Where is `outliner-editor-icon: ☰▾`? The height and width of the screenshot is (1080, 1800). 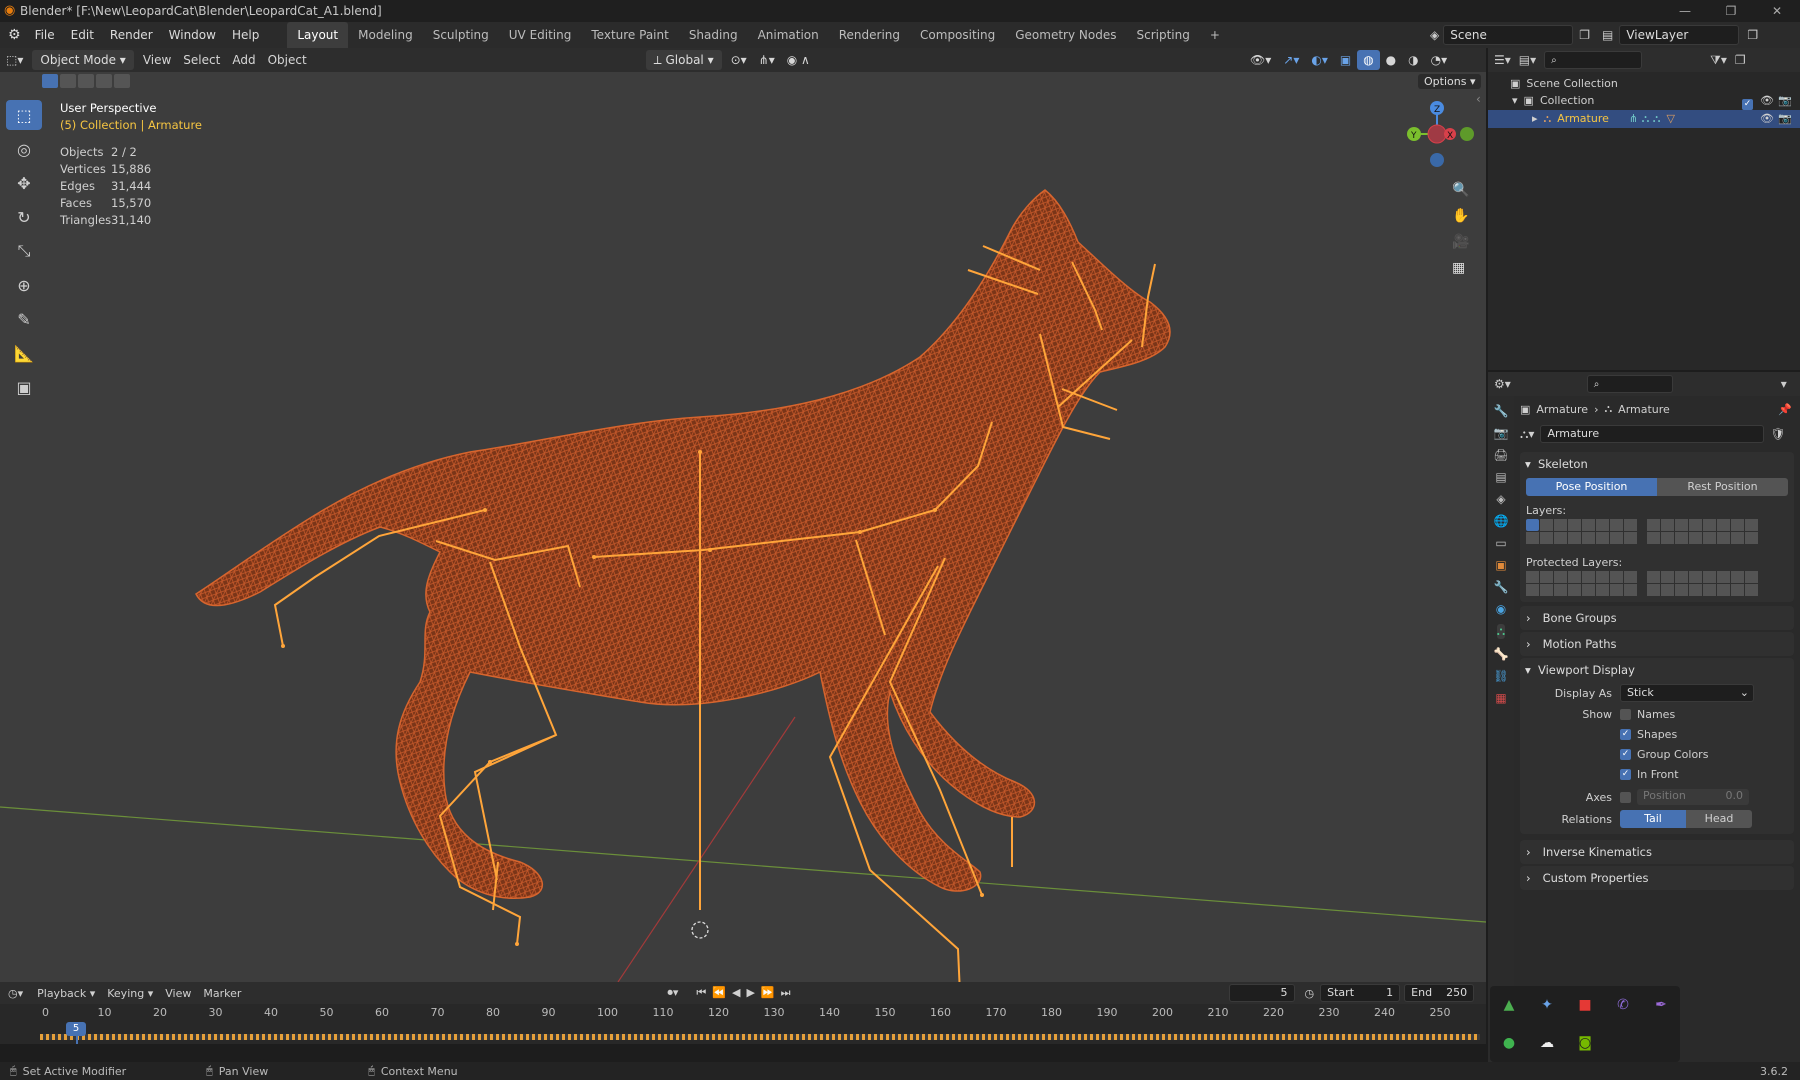
outliner-editor-icon: ☰▾ is located at coordinates (1502, 60).